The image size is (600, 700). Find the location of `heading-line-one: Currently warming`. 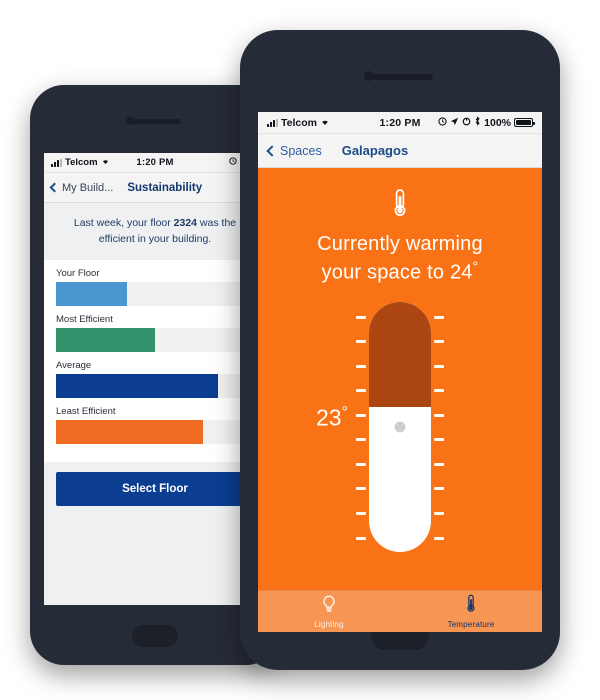

heading-line-one: Currently warming is located at coordinates (400, 244).